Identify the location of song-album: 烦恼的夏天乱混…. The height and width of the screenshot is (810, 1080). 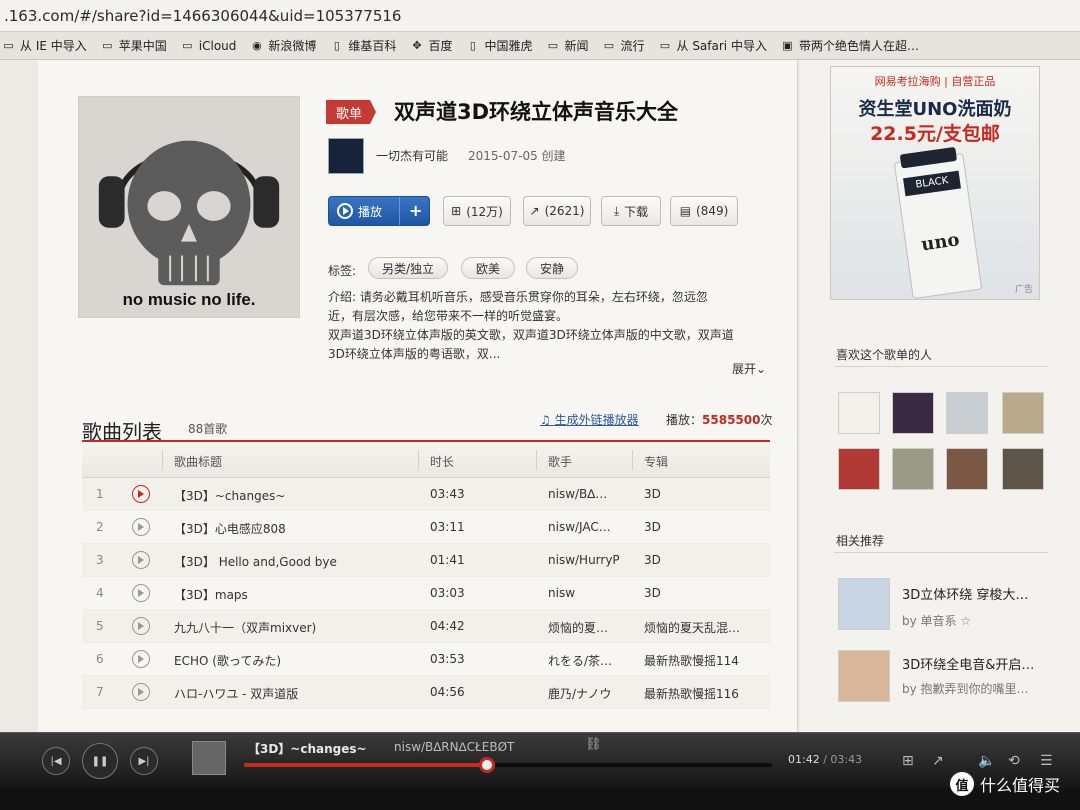
(702, 627).